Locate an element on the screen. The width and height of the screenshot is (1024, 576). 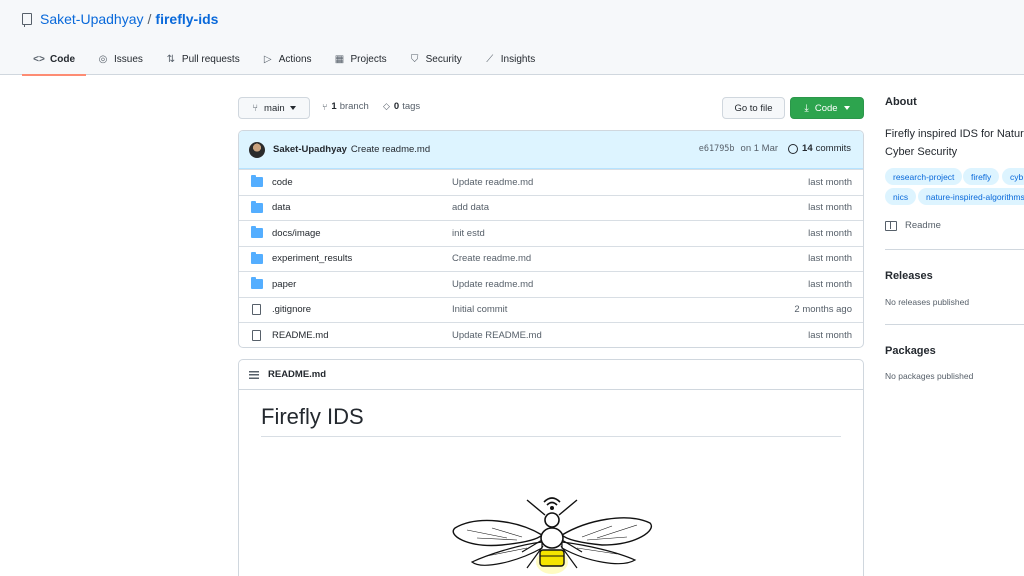
releases-heading: Releases is located at coordinates (909, 276).